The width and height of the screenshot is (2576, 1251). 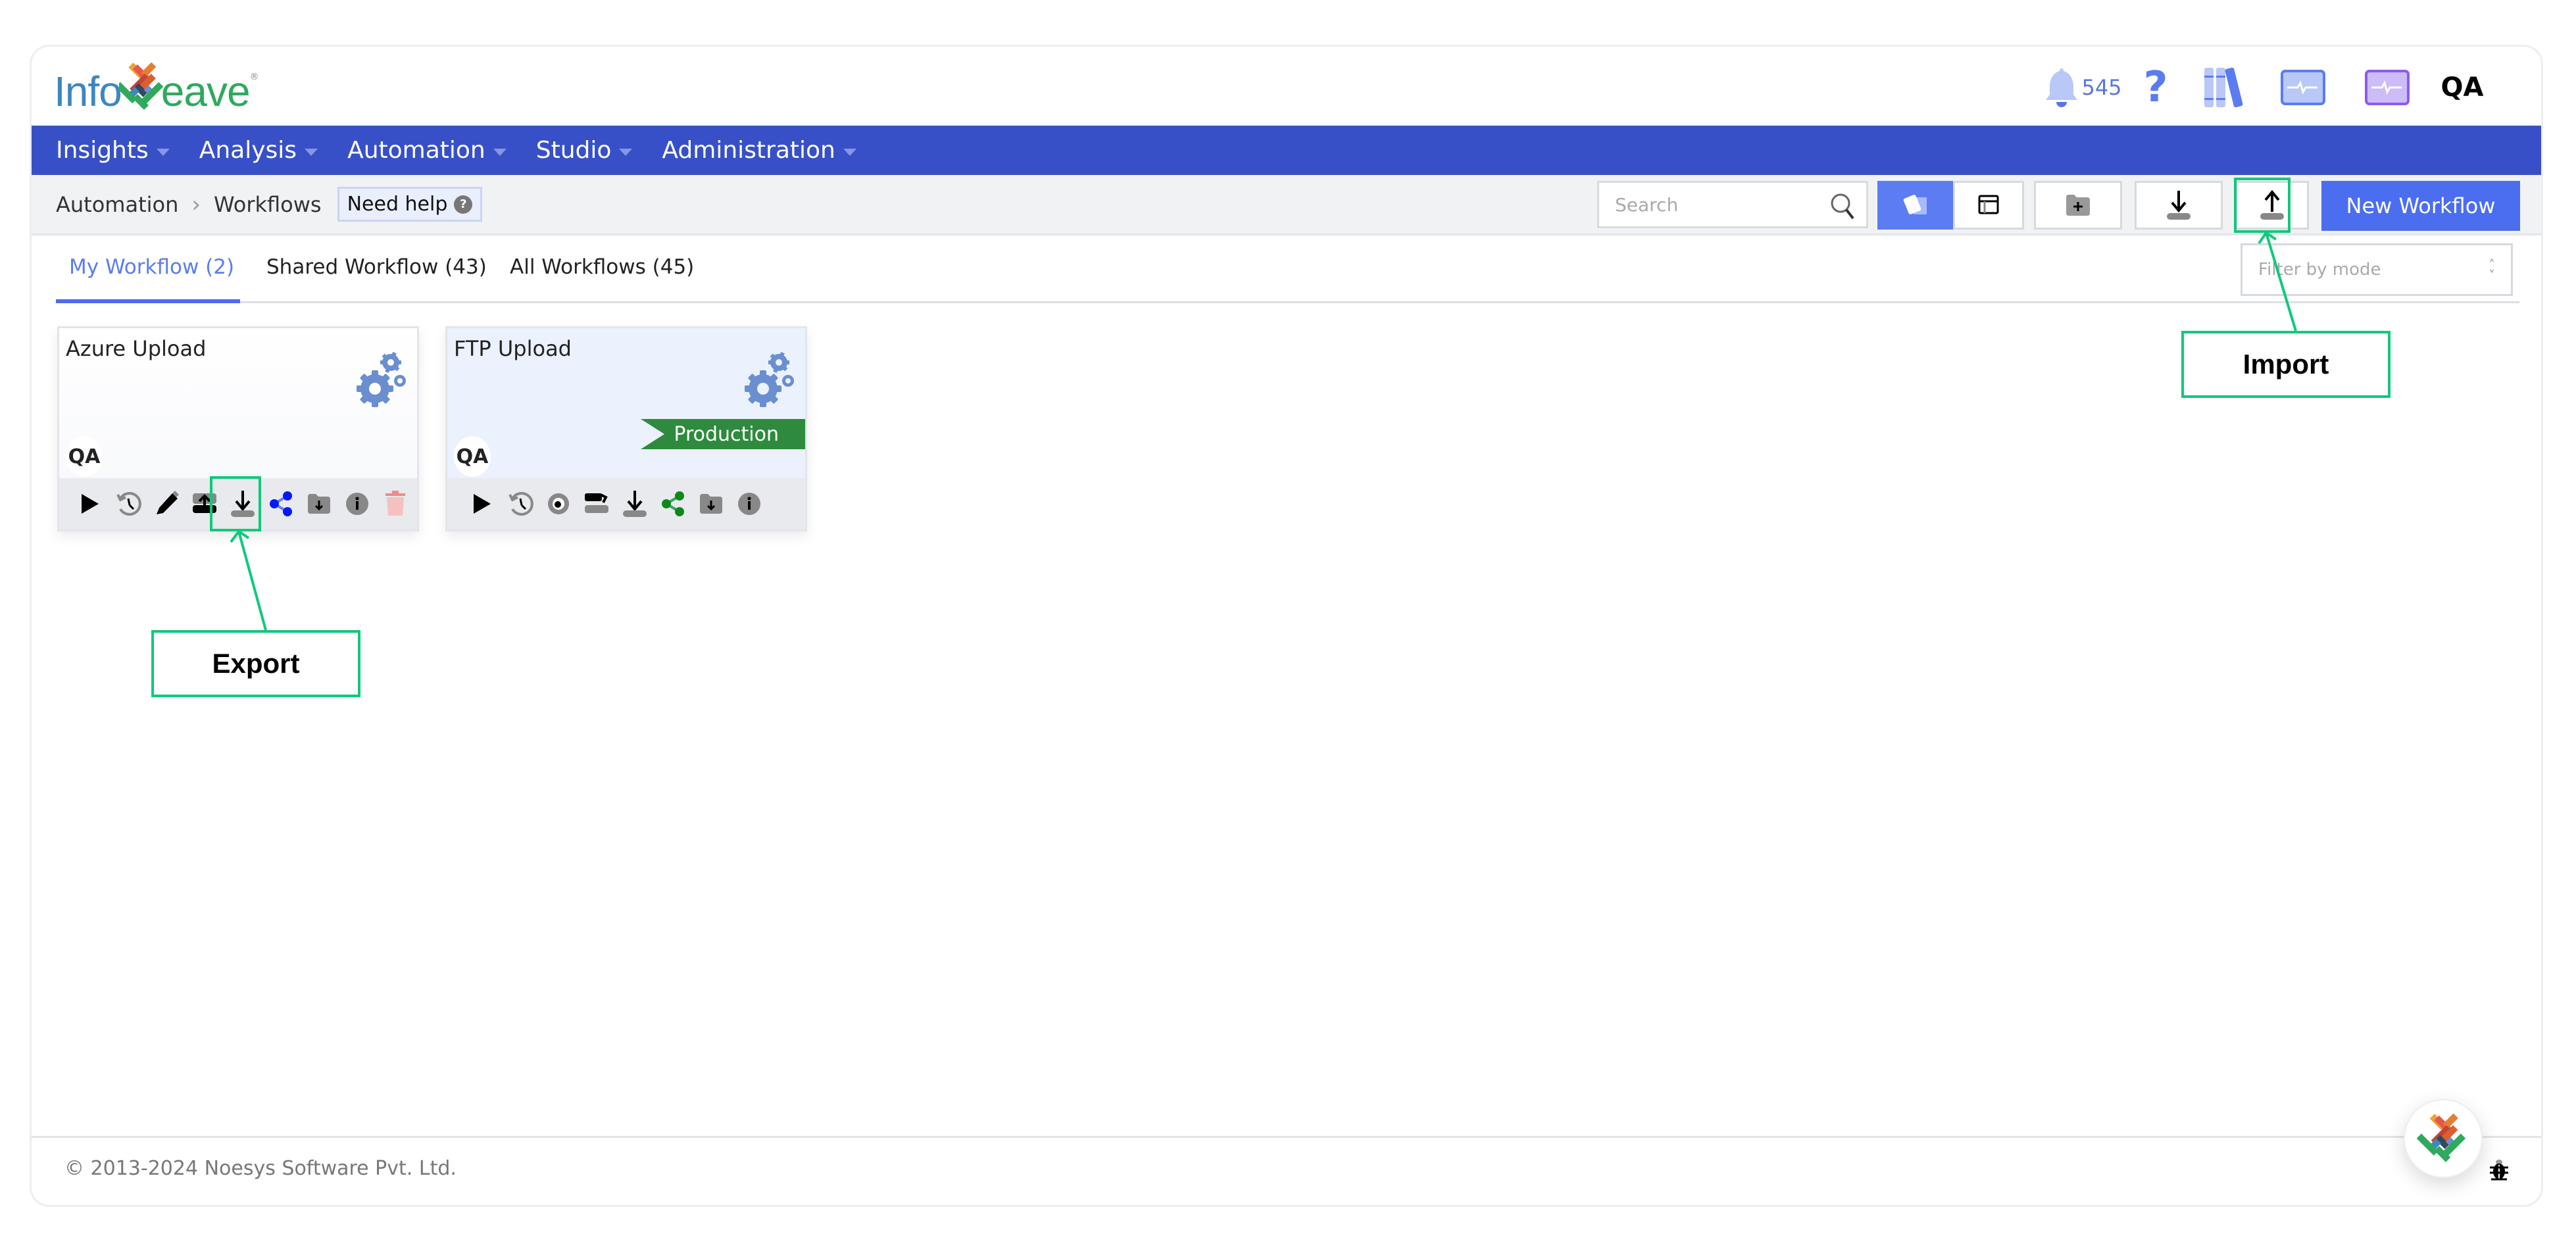 I want to click on user-avatar: QA, so click(x=2462, y=87).